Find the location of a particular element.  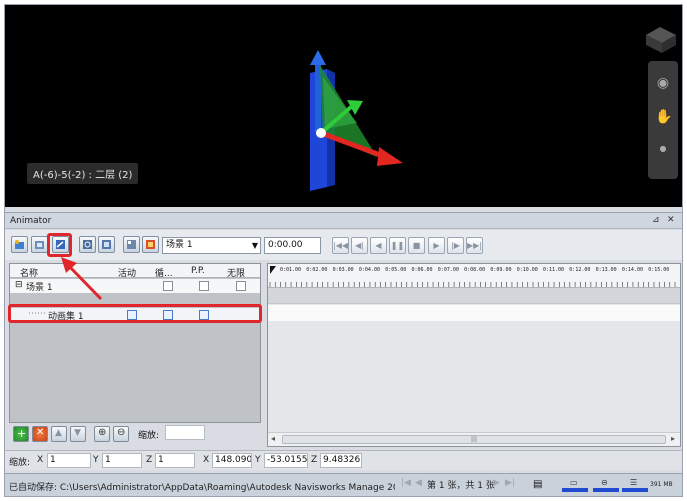

zoom-in-button: ⊕ is located at coordinates (102, 434).